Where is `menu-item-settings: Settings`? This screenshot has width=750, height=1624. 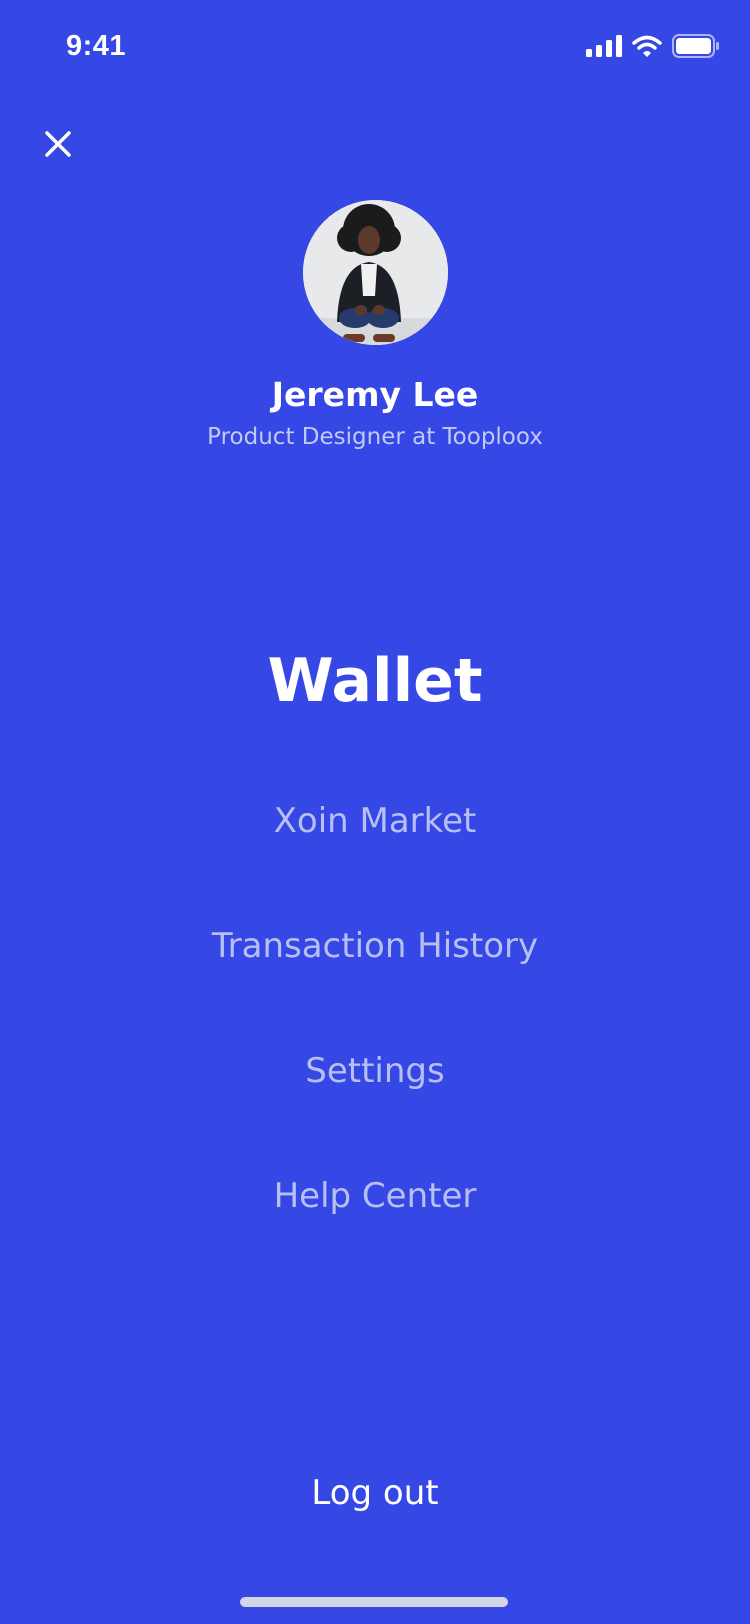
menu-item-settings: Settings is located at coordinates (375, 1071).